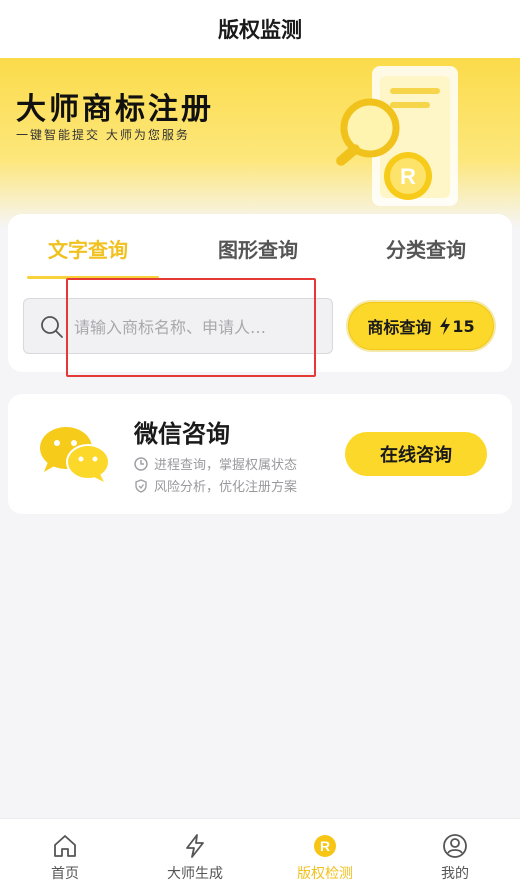 The image size is (520, 895). I want to click on trademark-query-button: 商标查询 15, so click(421, 326).